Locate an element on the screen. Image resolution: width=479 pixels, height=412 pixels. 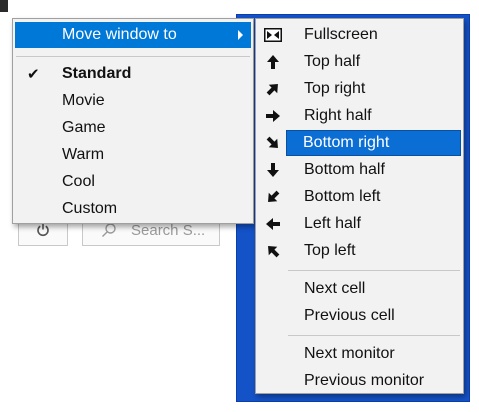
submenu-arrow-icon is located at coordinates (240, 35).